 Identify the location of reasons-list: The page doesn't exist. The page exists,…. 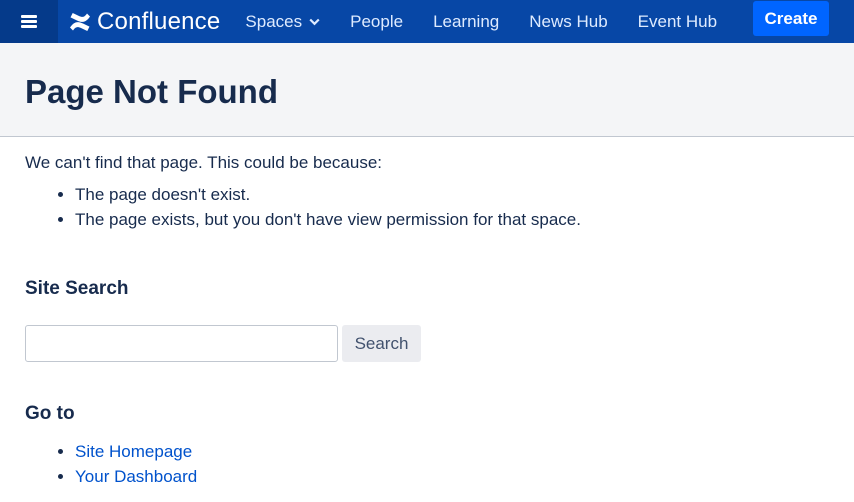
(425, 207).